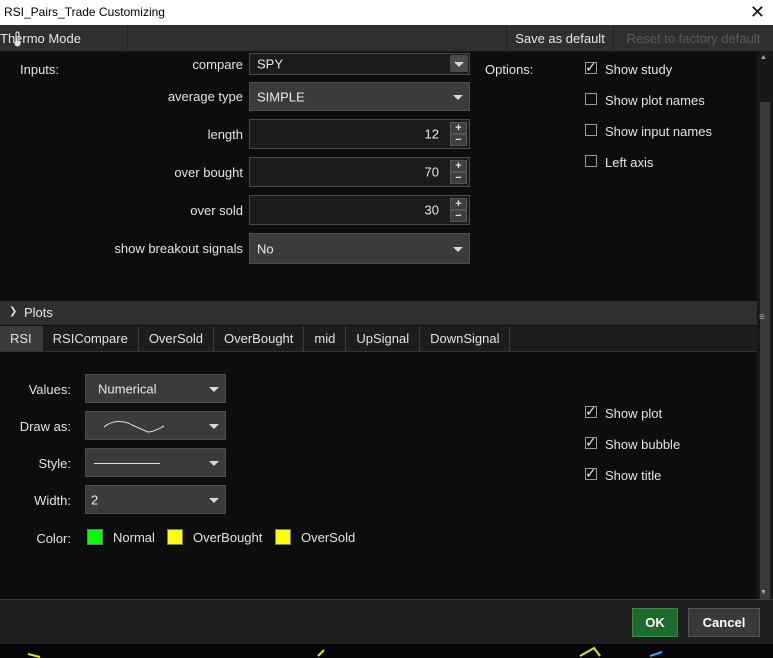 The height and width of the screenshot is (658, 773). Describe the element at coordinates (458, 216) in the screenshot. I see `over-sold-decrement-button: −` at that location.